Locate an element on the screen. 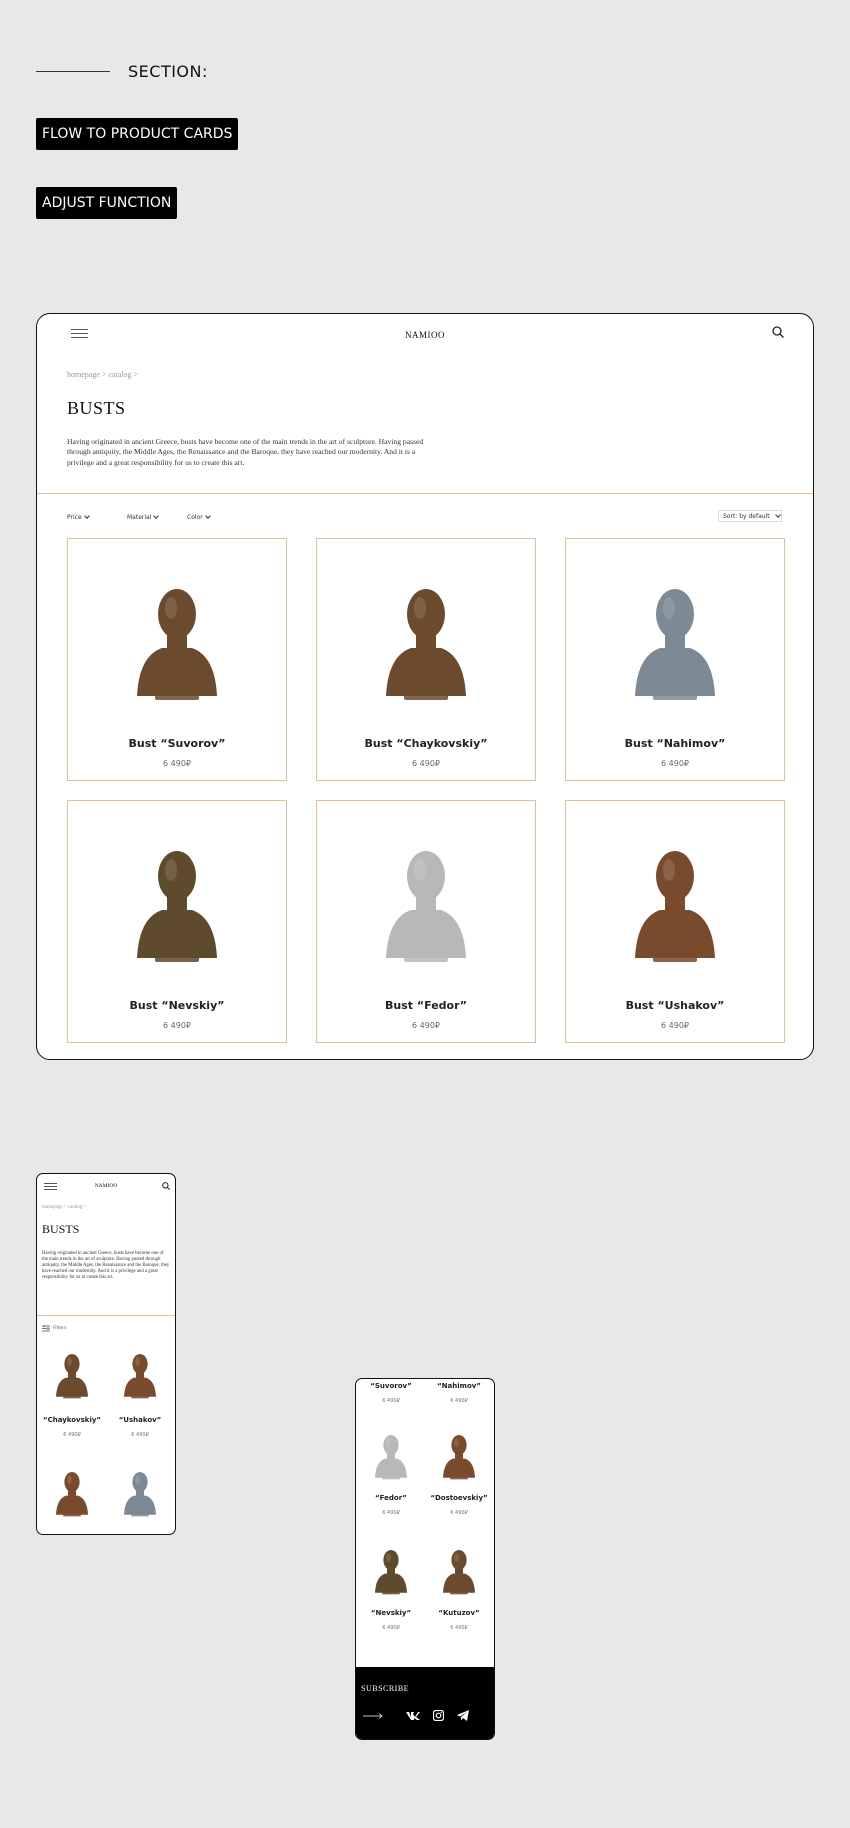  product-card: Bust “Fedor” 6 490₽ is located at coordinates (426, 921).